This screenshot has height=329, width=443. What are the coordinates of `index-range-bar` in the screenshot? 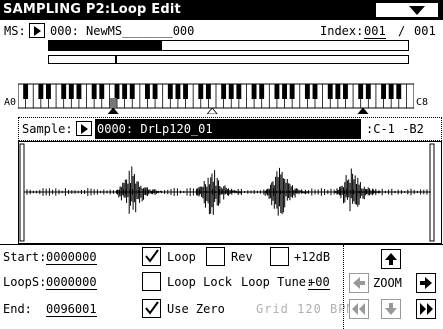 It's located at (228, 59).